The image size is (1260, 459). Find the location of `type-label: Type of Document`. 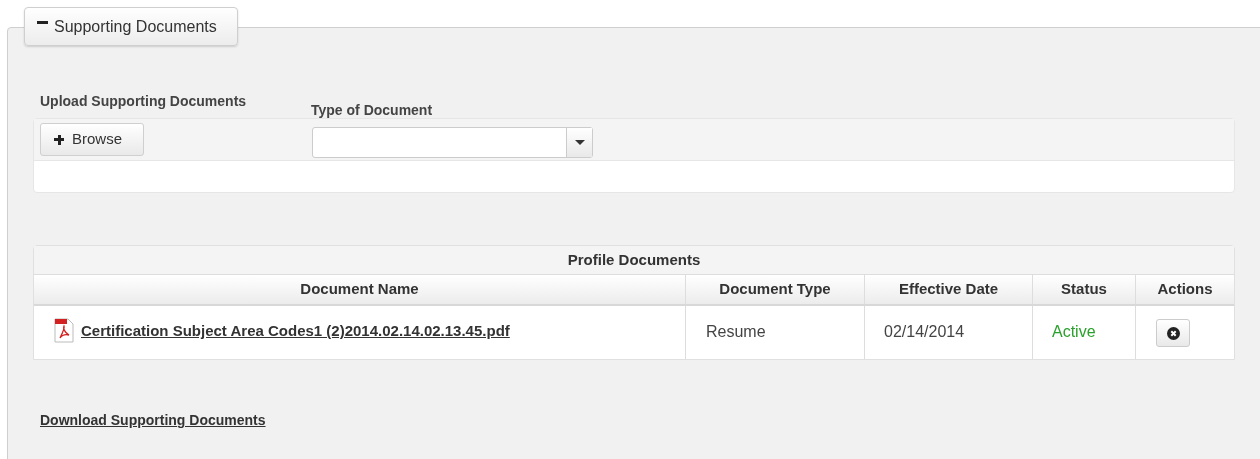

type-label: Type of Document is located at coordinates (372, 110).